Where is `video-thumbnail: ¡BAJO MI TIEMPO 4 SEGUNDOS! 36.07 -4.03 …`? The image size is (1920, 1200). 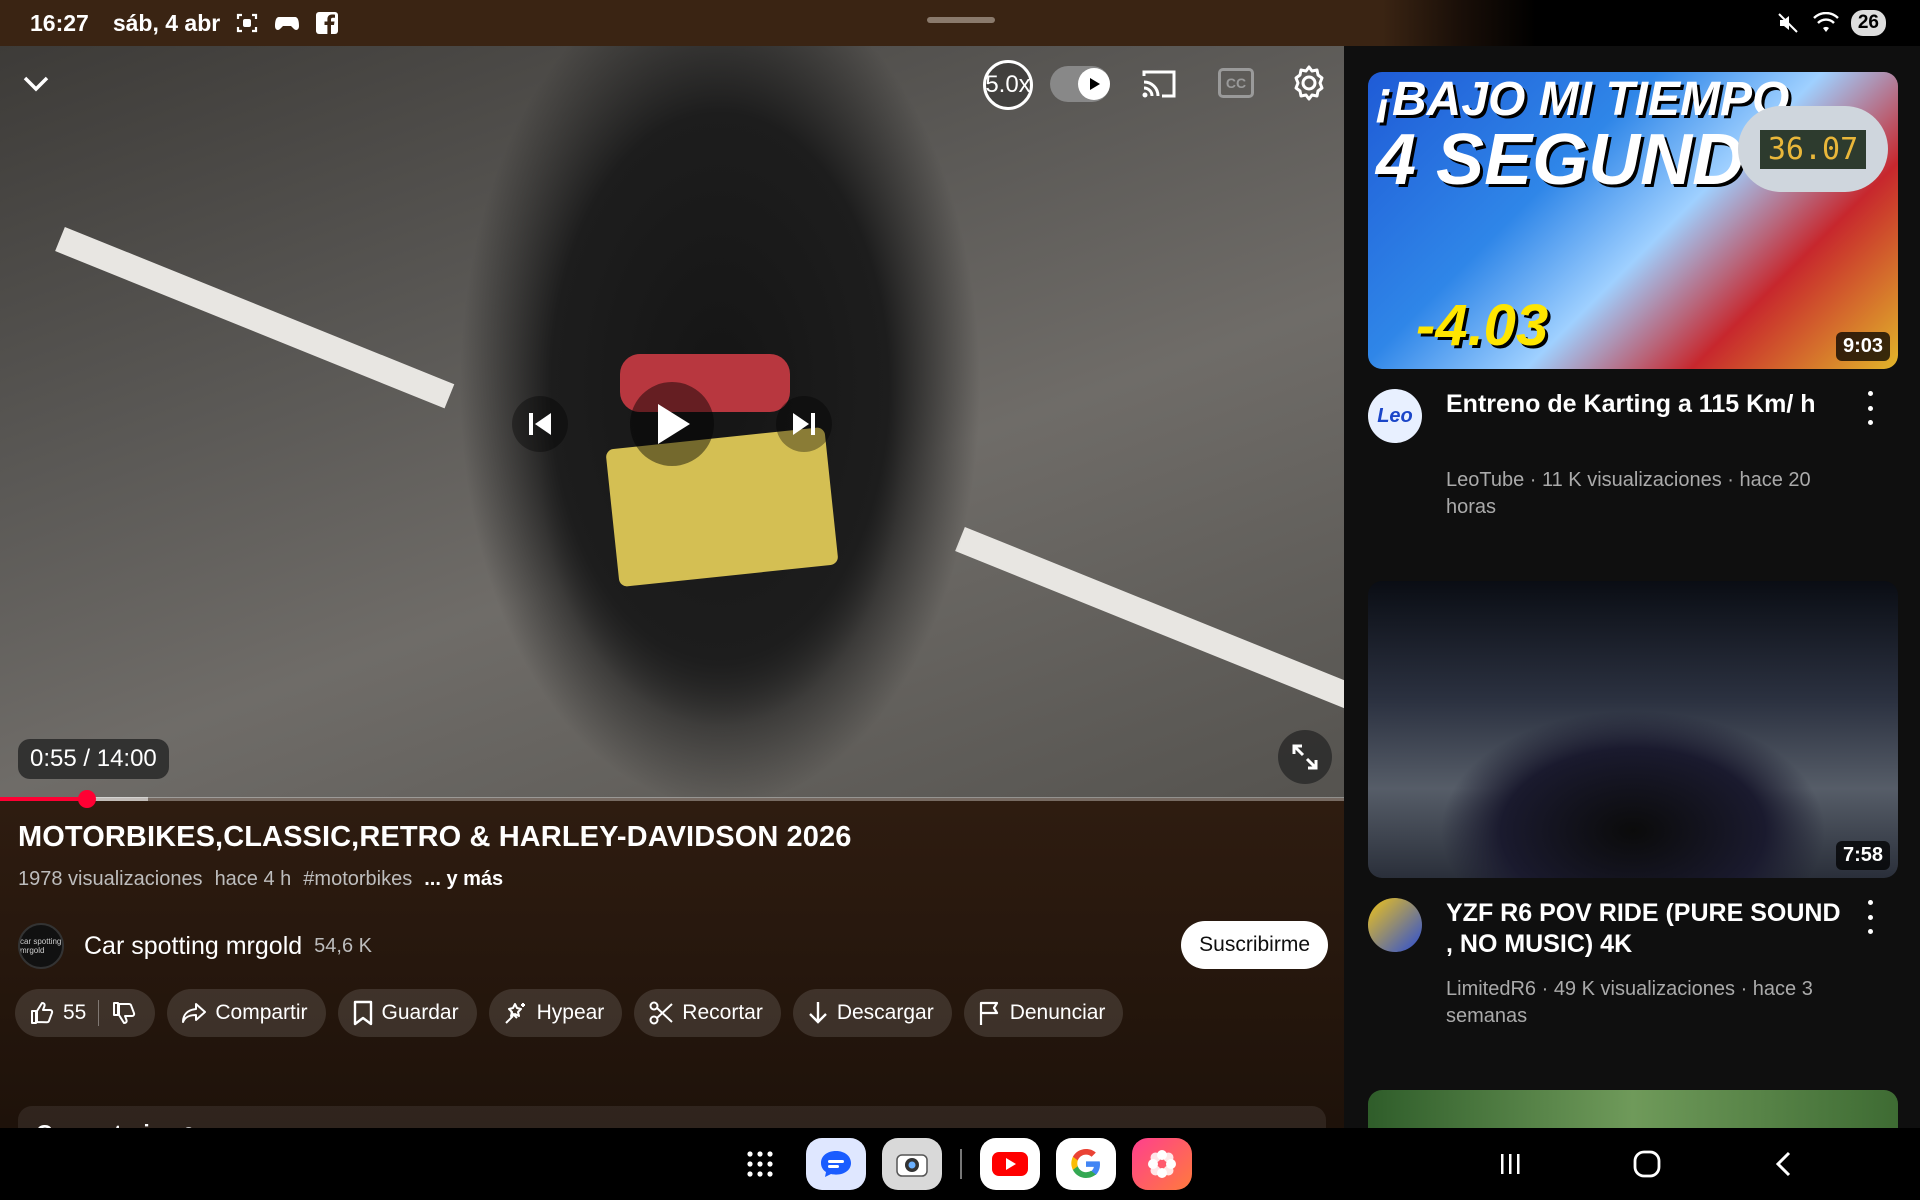 video-thumbnail: ¡BAJO MI TIEMPO 4 SEGUNDOS! 36.07 -4.03 … is located at coordinates (1633, 220).